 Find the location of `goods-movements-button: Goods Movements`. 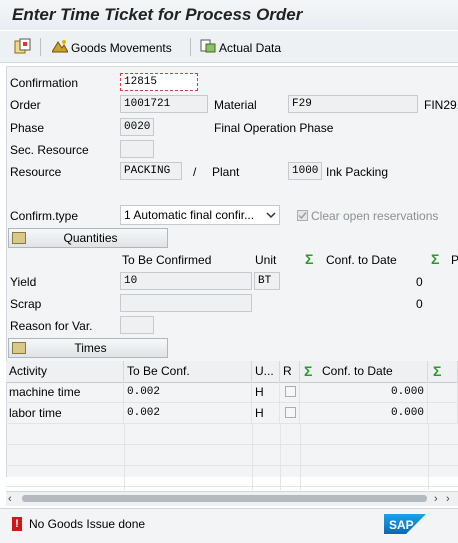

goods-movements-button: Goods Movements is located at coordinates (111, 47).